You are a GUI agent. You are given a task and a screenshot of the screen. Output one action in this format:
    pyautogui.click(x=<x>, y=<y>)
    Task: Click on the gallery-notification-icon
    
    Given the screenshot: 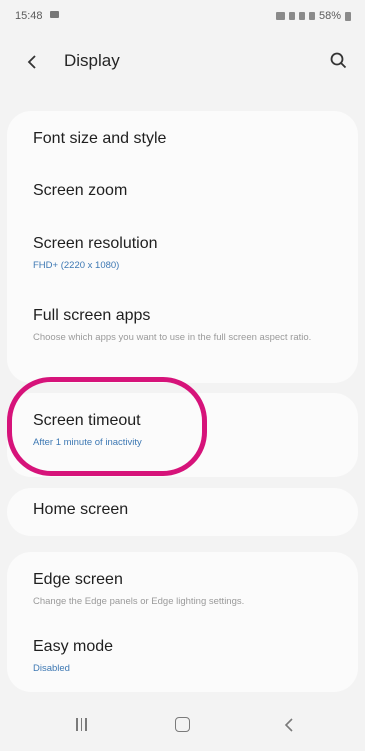 What is the action you would take?
    pyautogui.click(x=54, y=14)
    